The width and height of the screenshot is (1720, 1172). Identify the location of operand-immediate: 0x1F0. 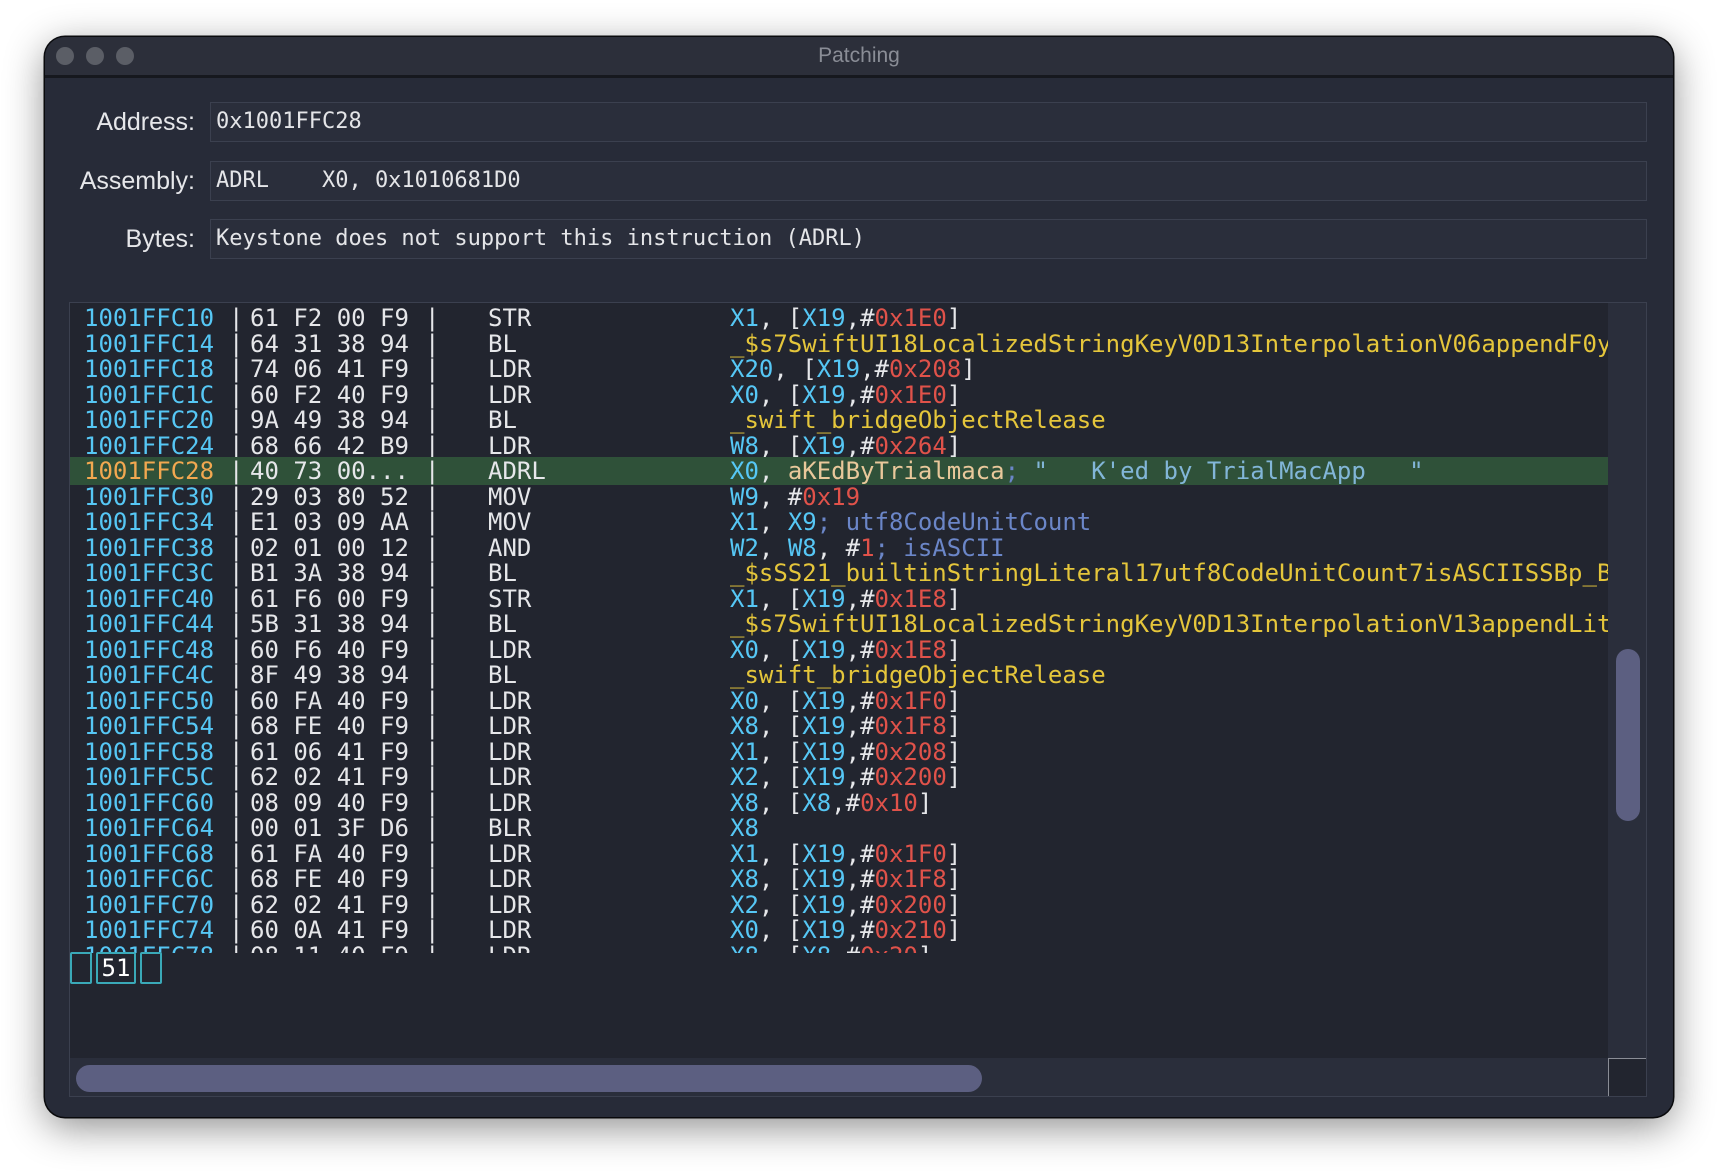
(910, 700).